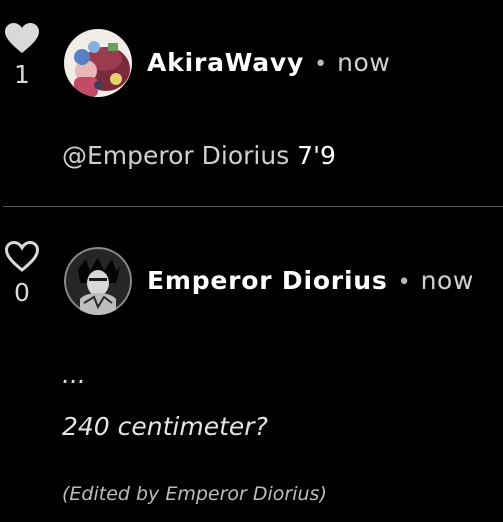 This screenshot has height=522, width=503. What do you see at coordinates (22, 256) in the screenshot?
I see `heart-outline-icon` at bounding box center [22, 256].